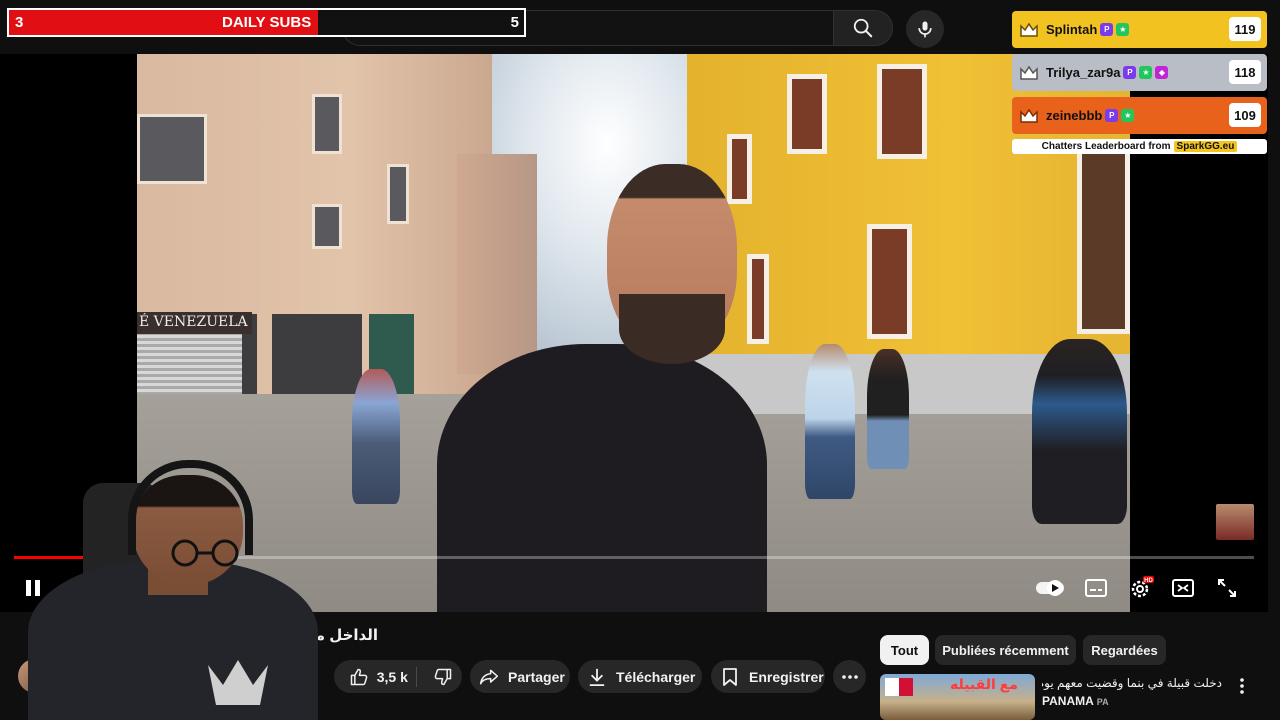 This screenshot has height=720, width=1280. What do you see at coordinates (1235, 522) in the screenshot?
I see `end-screen-thumbnail` at bounding box center [1235, 522].